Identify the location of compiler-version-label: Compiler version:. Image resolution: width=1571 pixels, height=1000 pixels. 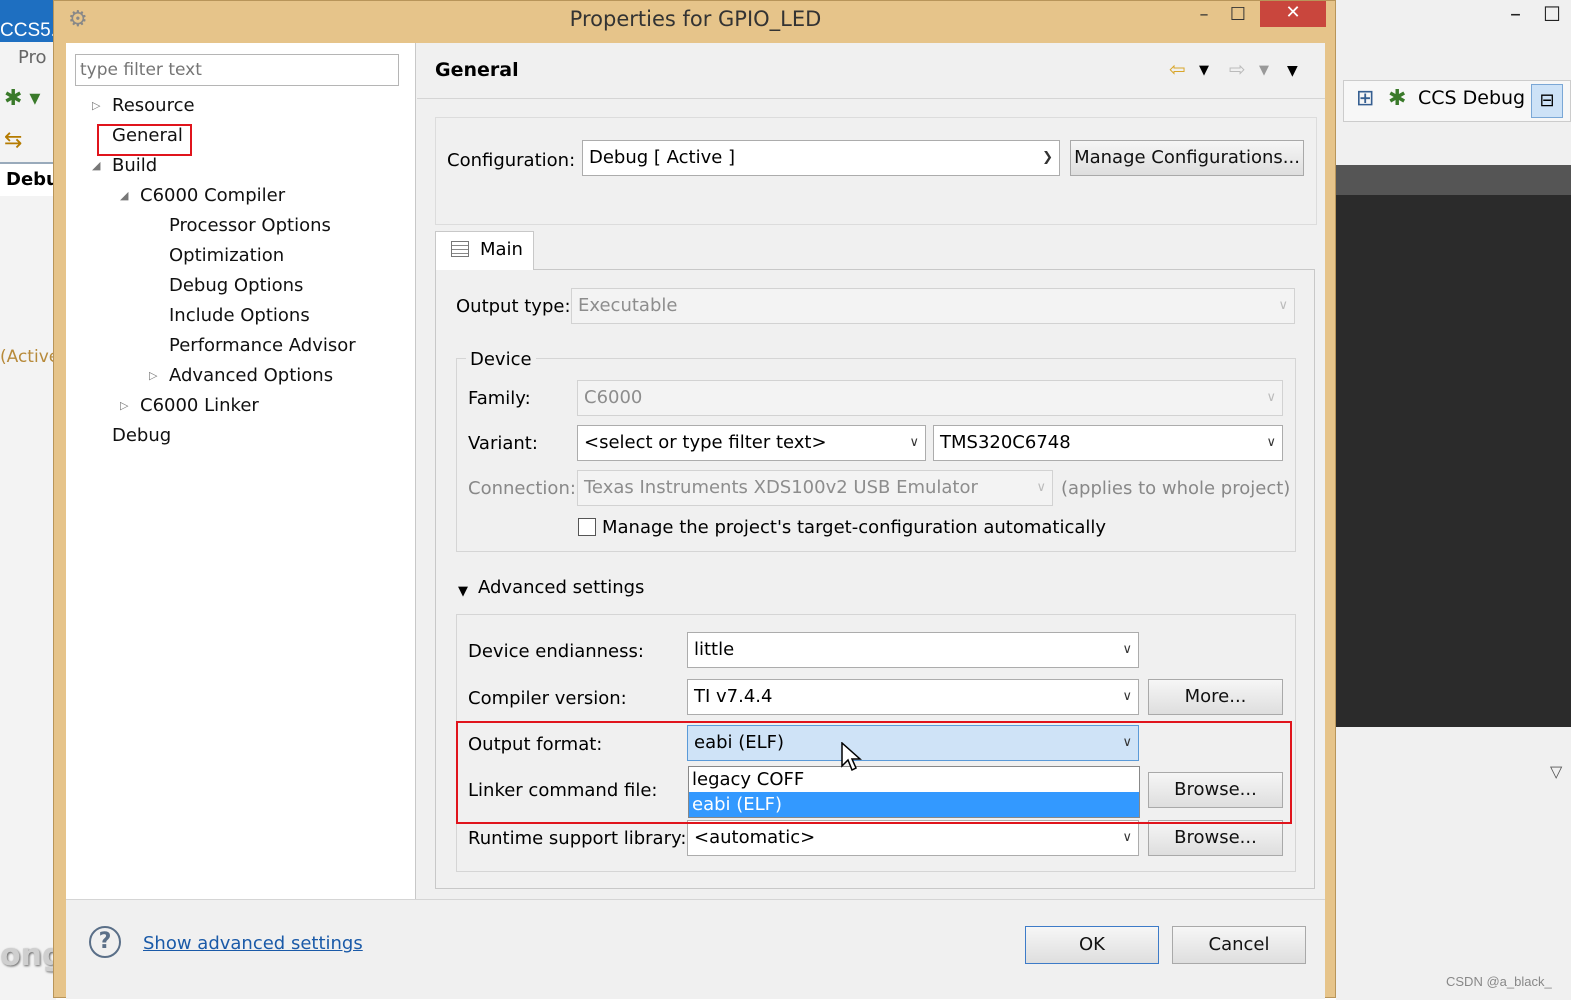
(547, 698).